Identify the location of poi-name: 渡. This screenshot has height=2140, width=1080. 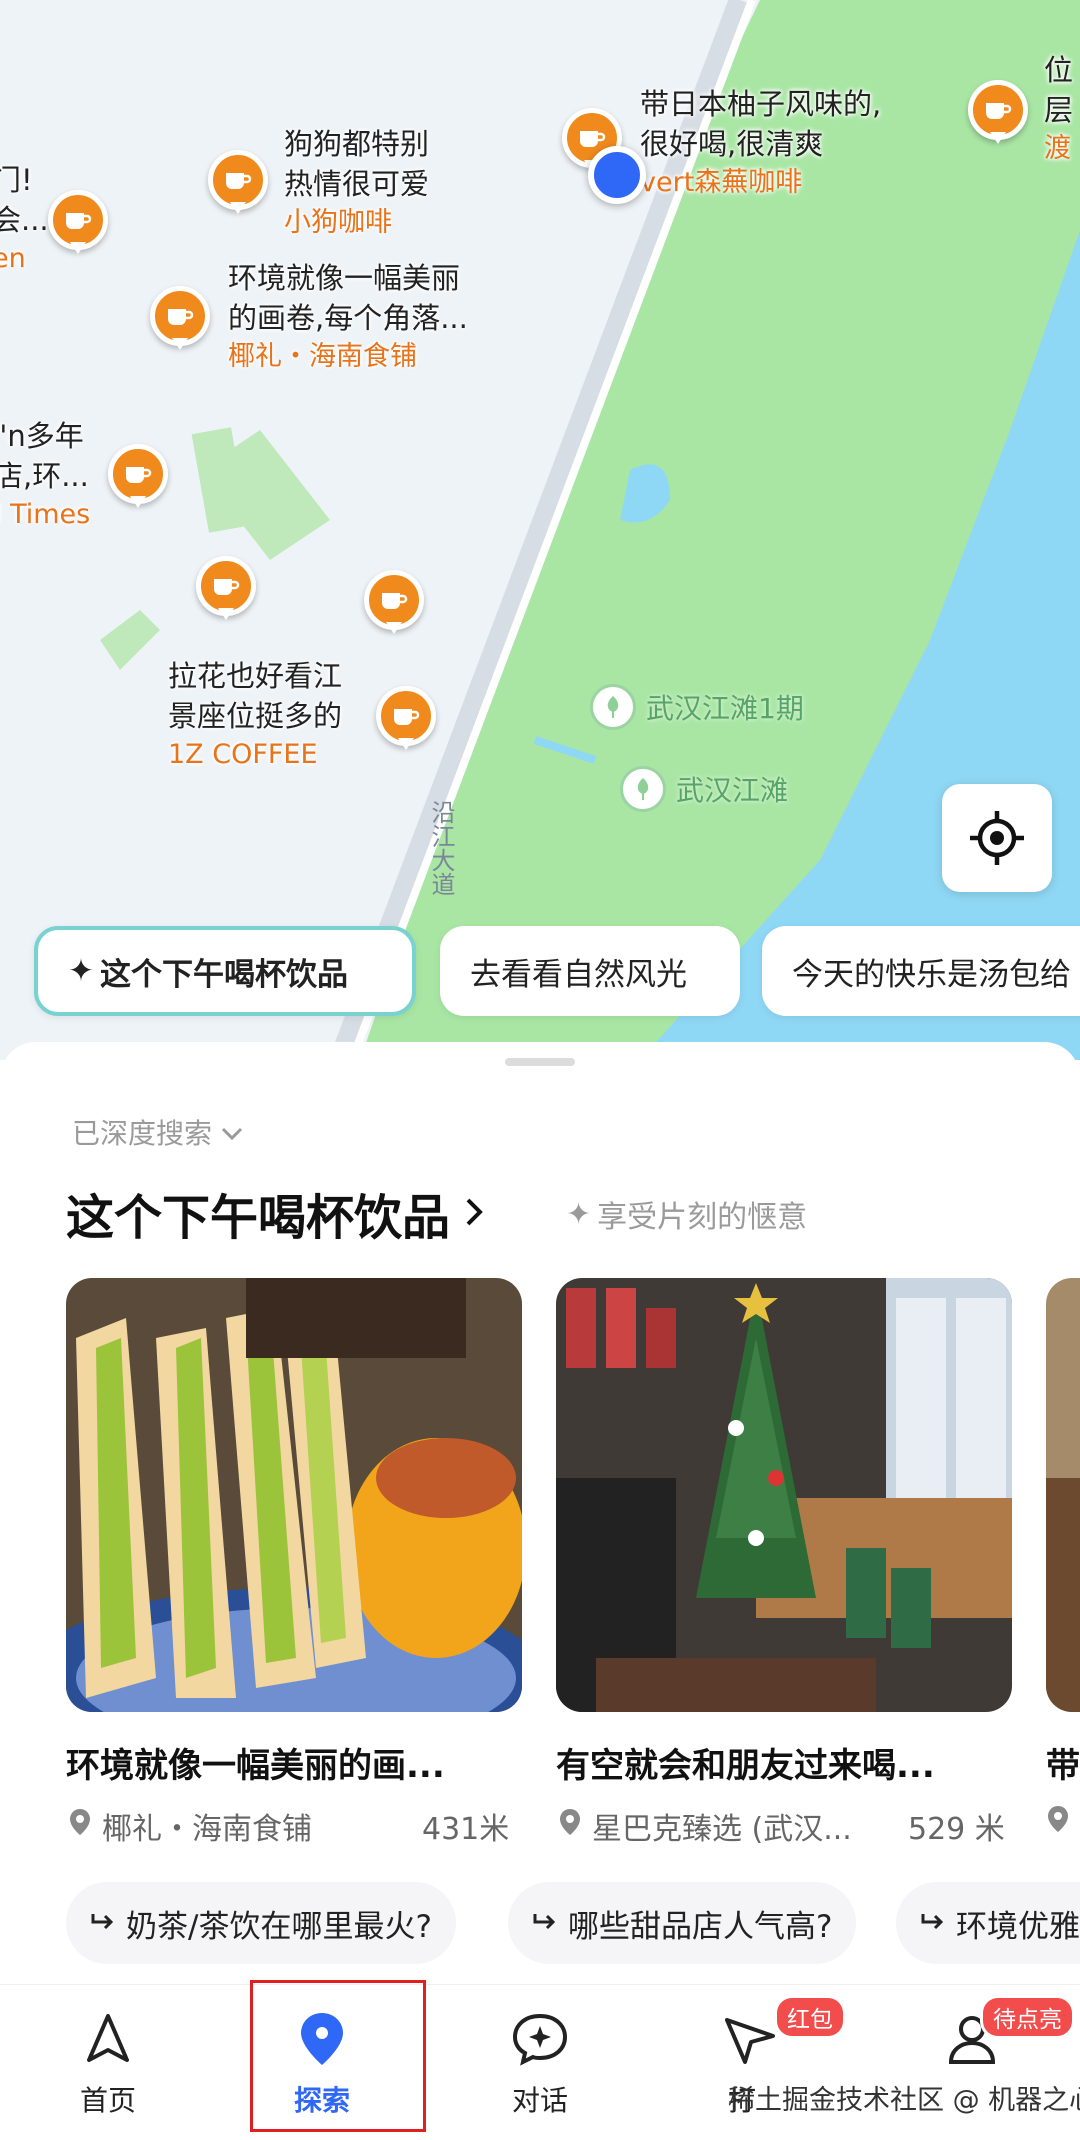
(1057, 148).